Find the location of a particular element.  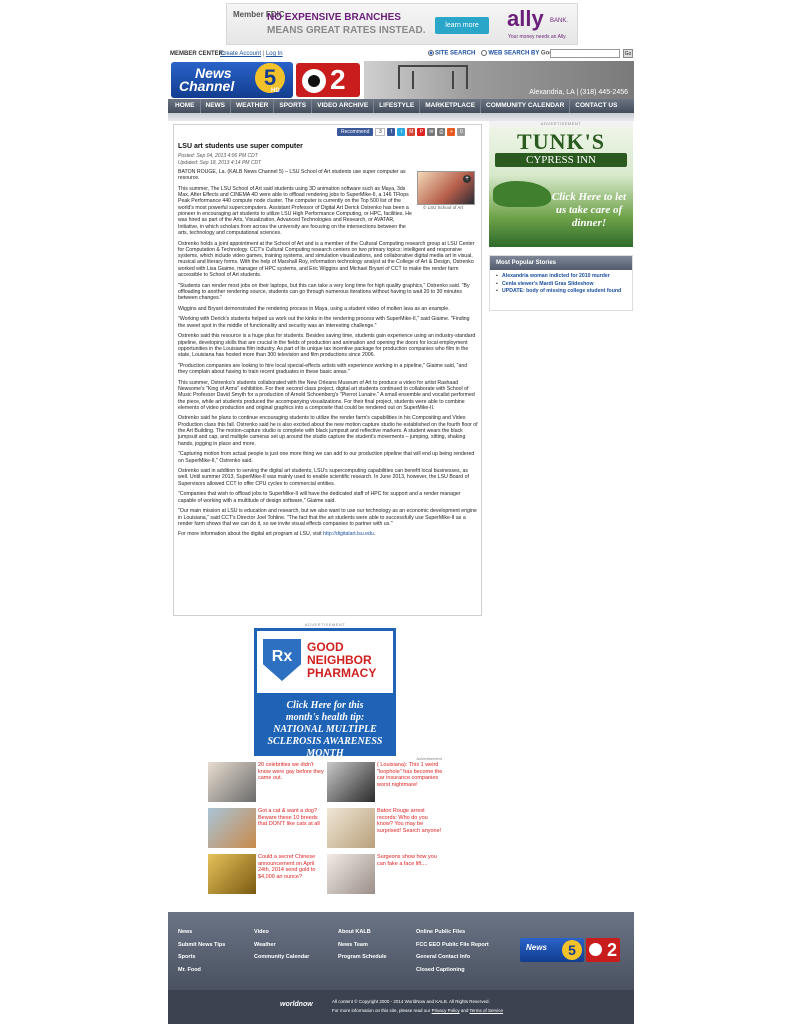

footer-link-closed-captioning: Closed Captioning is located at coordinates (452, 970).